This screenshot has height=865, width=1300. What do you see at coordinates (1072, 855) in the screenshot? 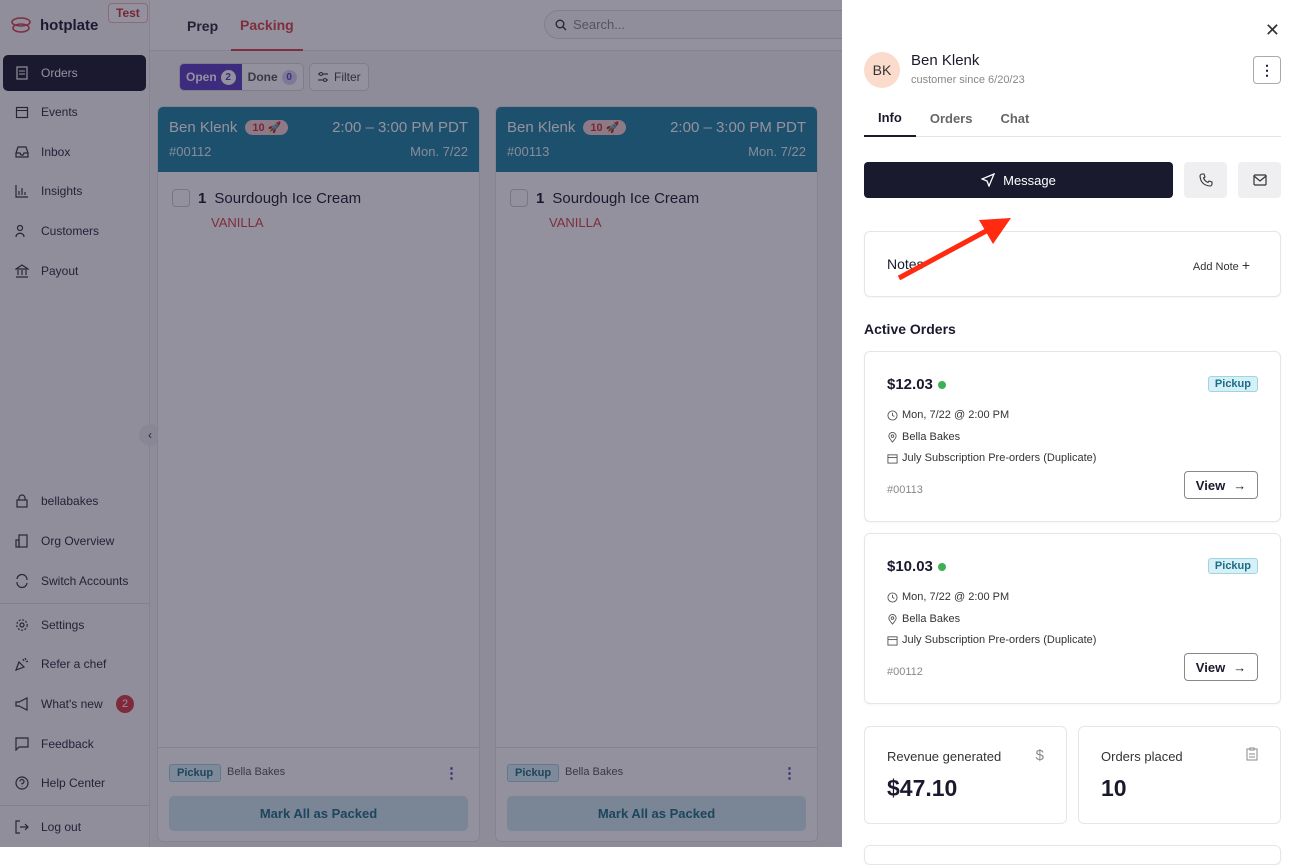
I see `next-section-card` at bounding box center [1072, 855].